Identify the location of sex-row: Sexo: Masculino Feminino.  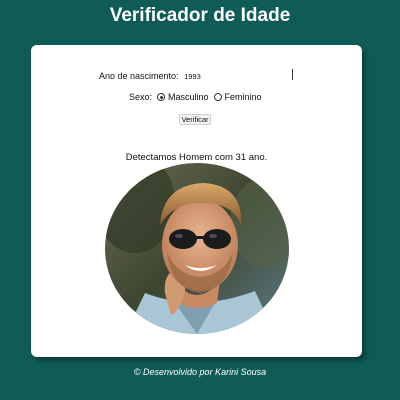
(195, 97).